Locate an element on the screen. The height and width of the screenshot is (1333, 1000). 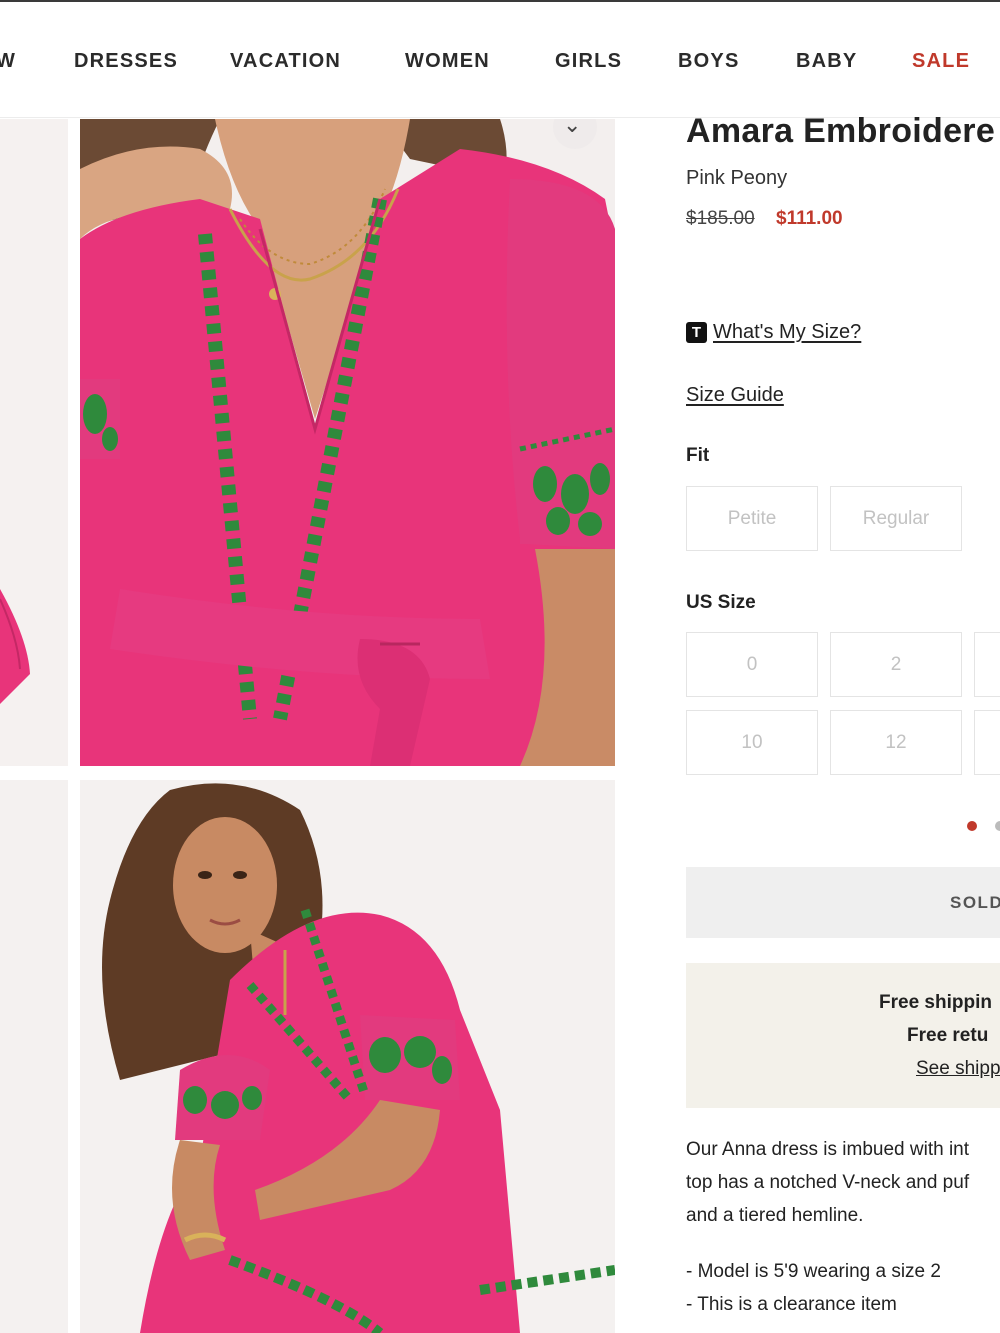
price-original: $185.00 is located at coordinates (720, 218).